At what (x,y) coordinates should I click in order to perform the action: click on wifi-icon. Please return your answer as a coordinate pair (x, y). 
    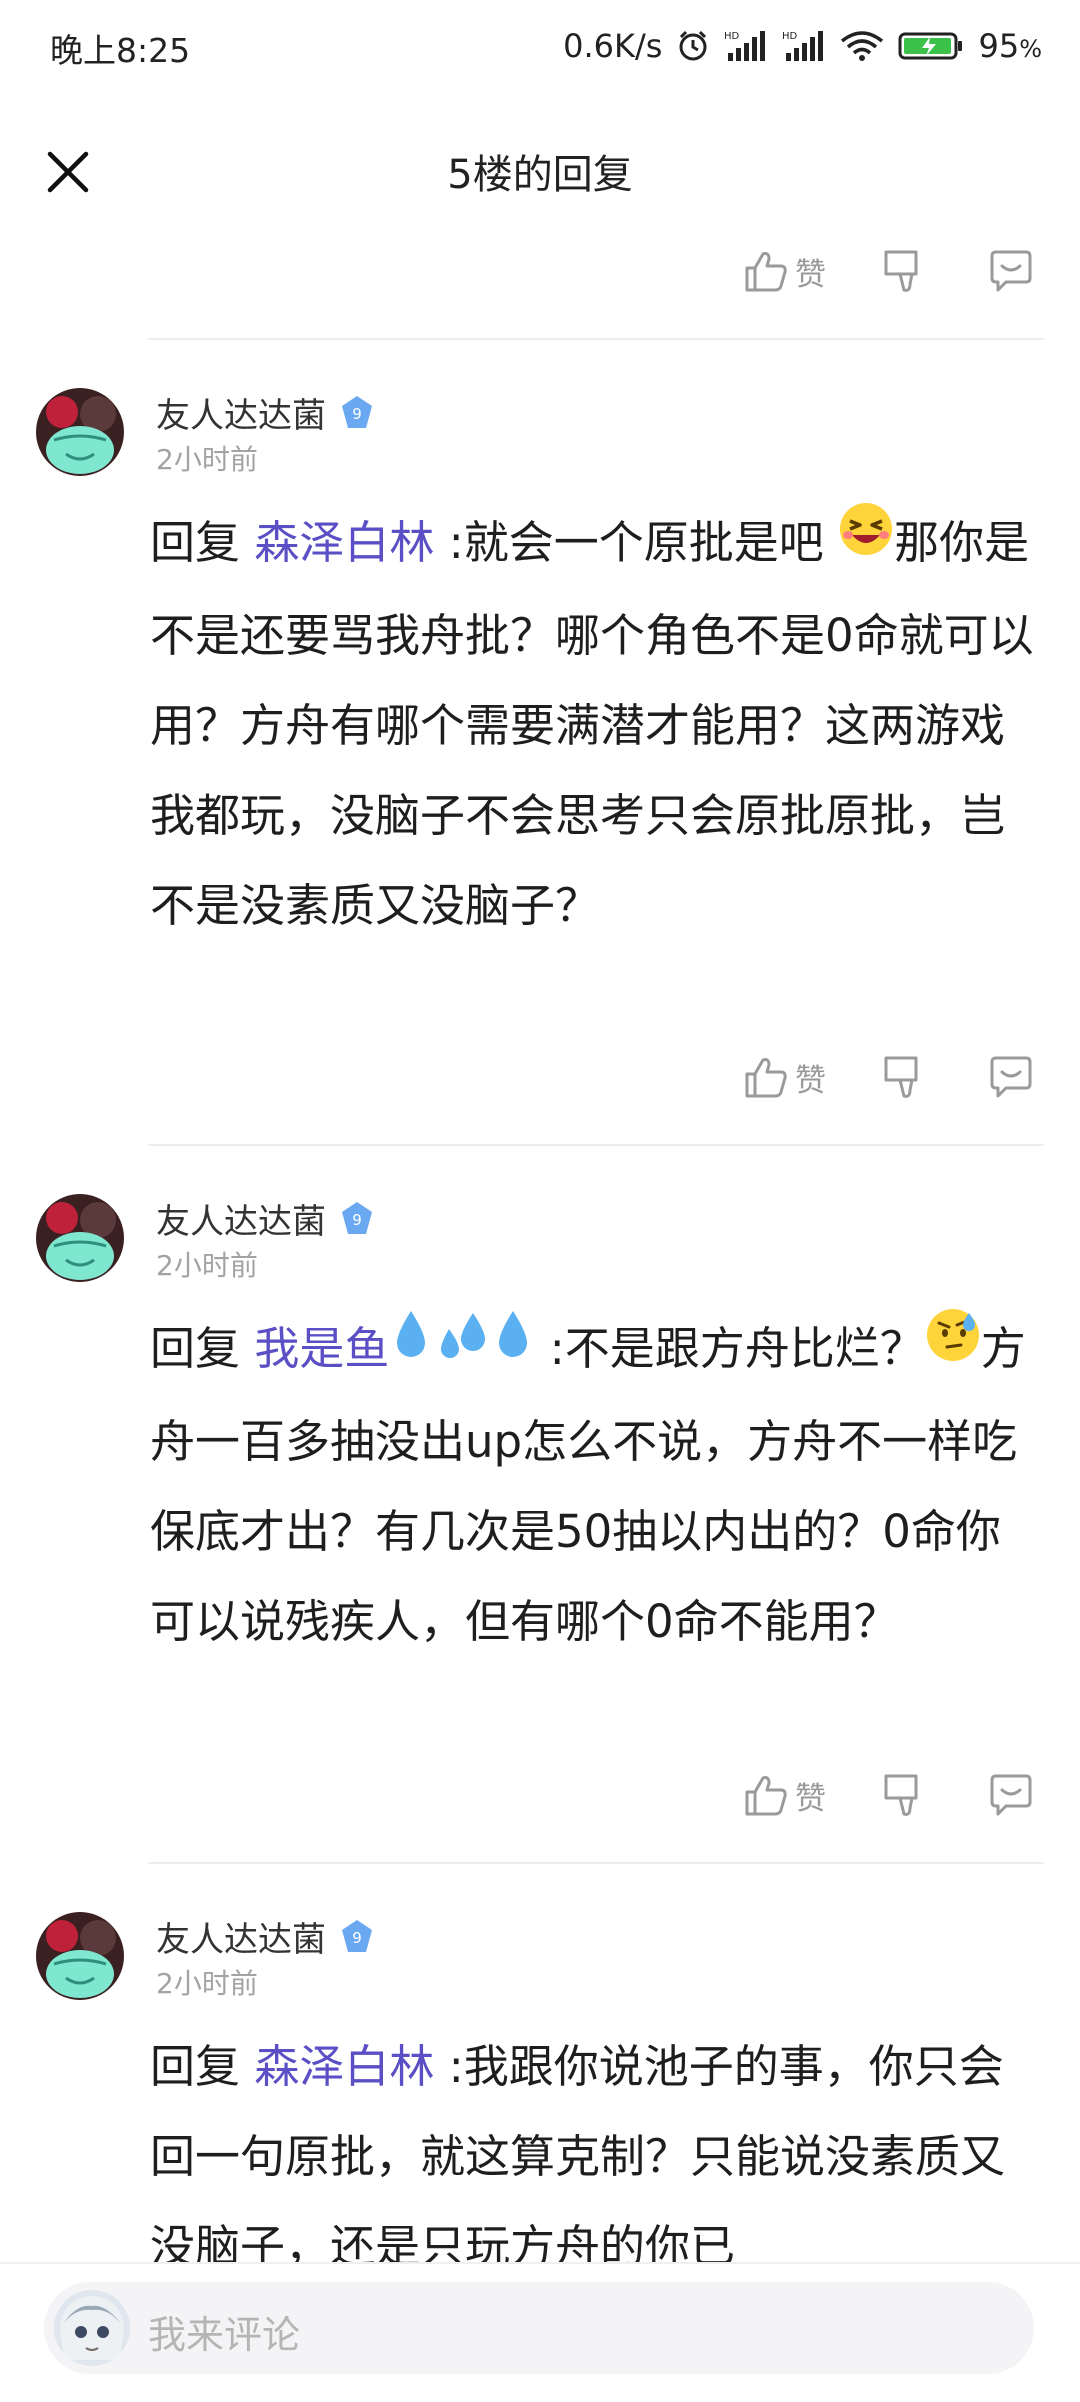
    Looking at the image, I should click on (862, 46).